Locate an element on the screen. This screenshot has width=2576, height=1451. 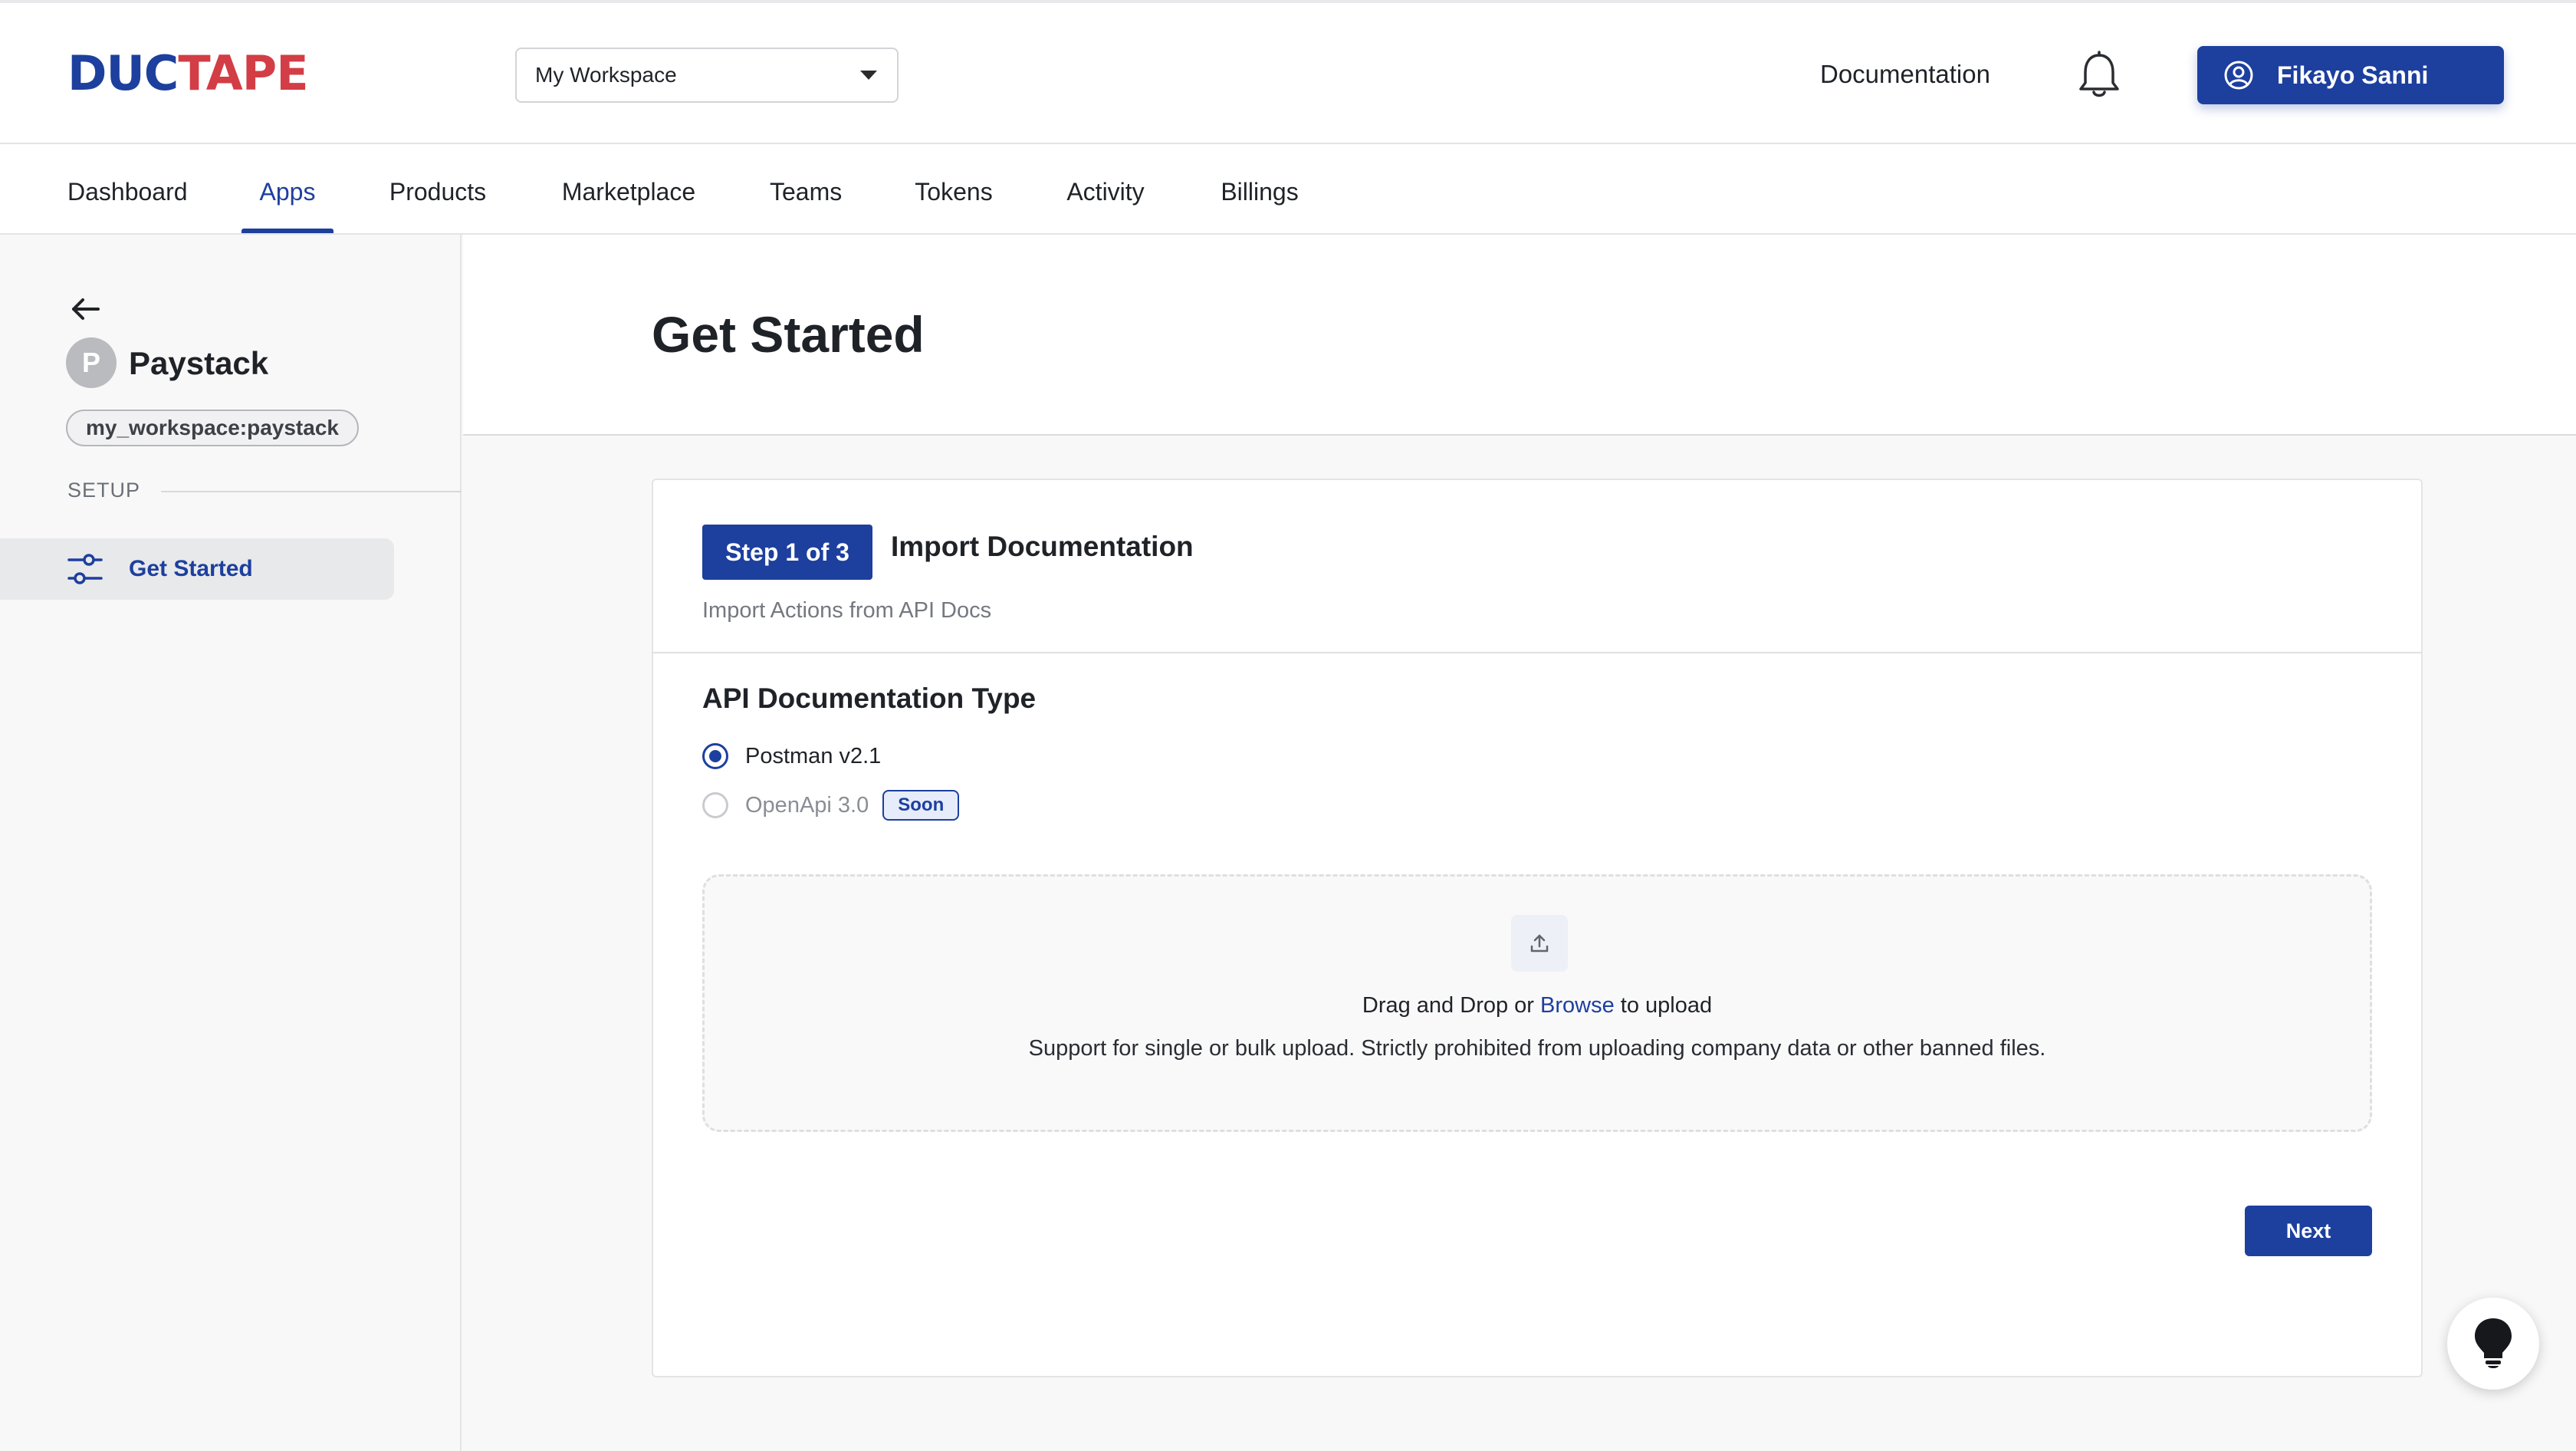
user-circle-icon is located at coordinates (2238, 75).